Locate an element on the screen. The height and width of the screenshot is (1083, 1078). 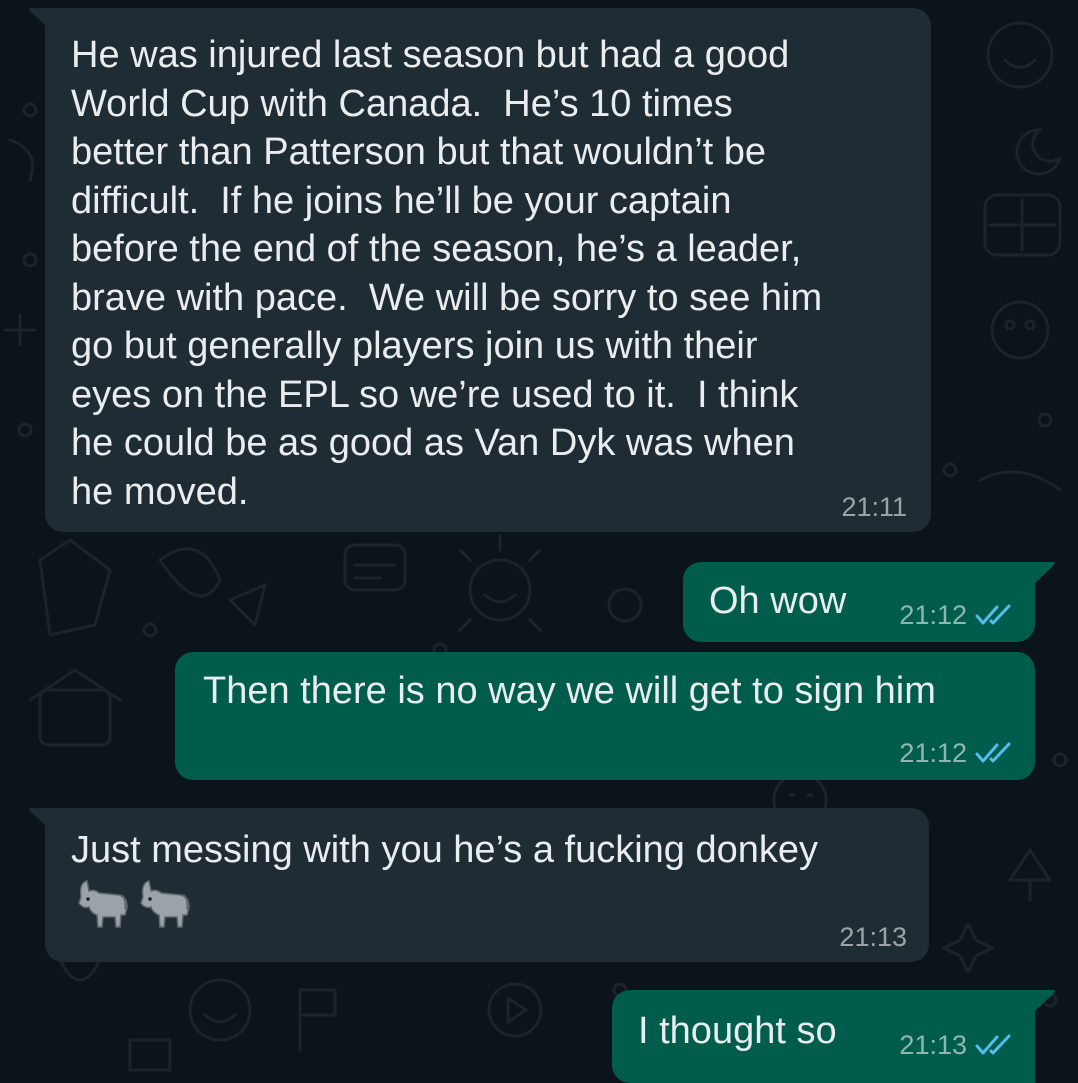
message-timestamp: 21:11 is located at coordinates (874, 507).